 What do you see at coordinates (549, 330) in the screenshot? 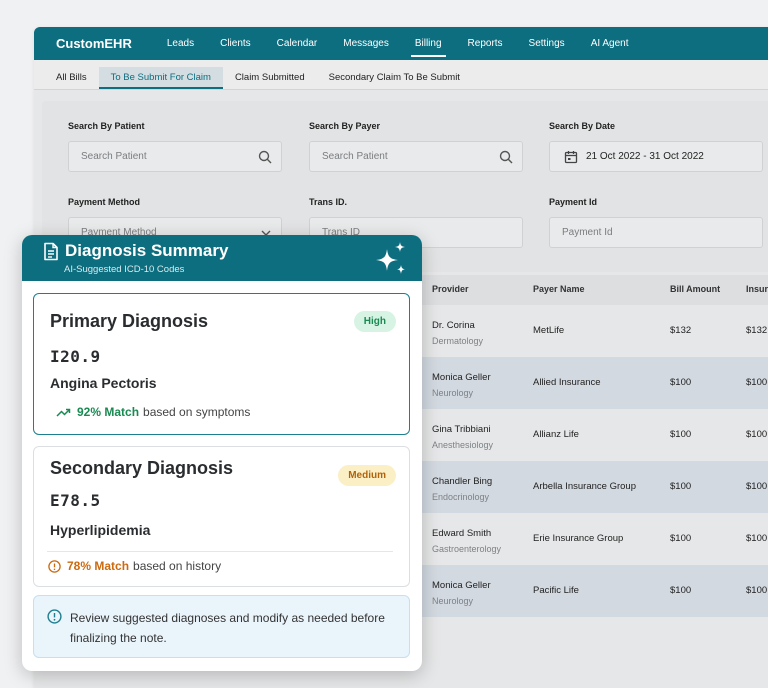
I see `row-payer: MetLife` at bounding box center [549, 330].